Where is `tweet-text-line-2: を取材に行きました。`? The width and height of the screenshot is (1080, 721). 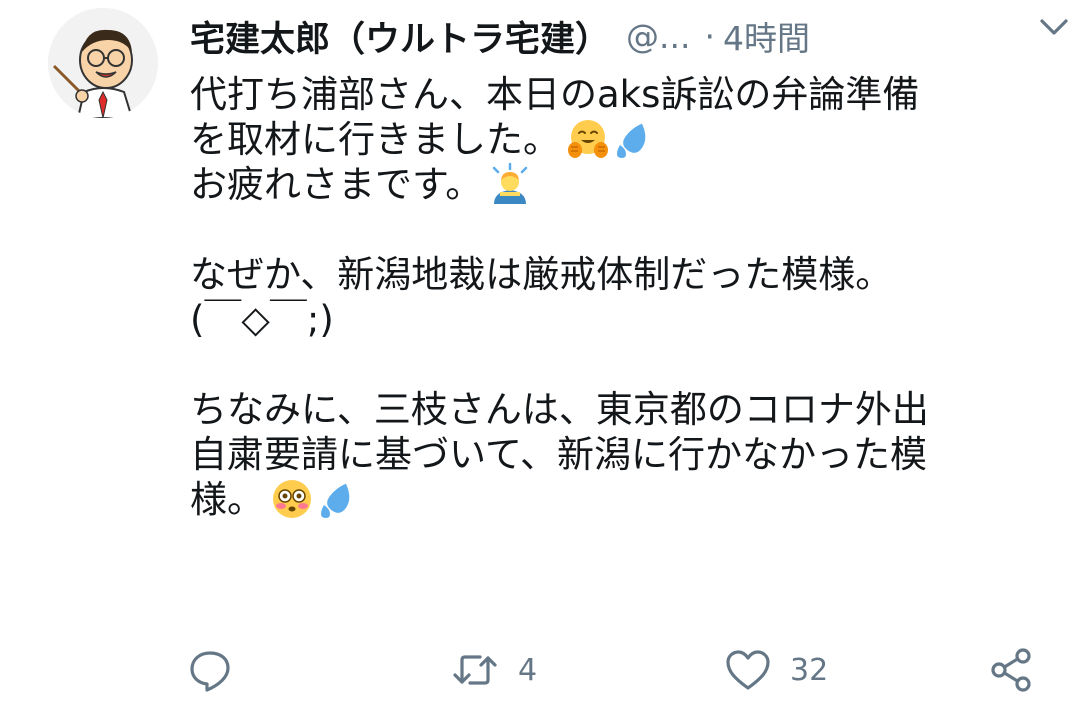
tweet-text-line-2: を取材に行きました。 is located at coordinates (620, 139).